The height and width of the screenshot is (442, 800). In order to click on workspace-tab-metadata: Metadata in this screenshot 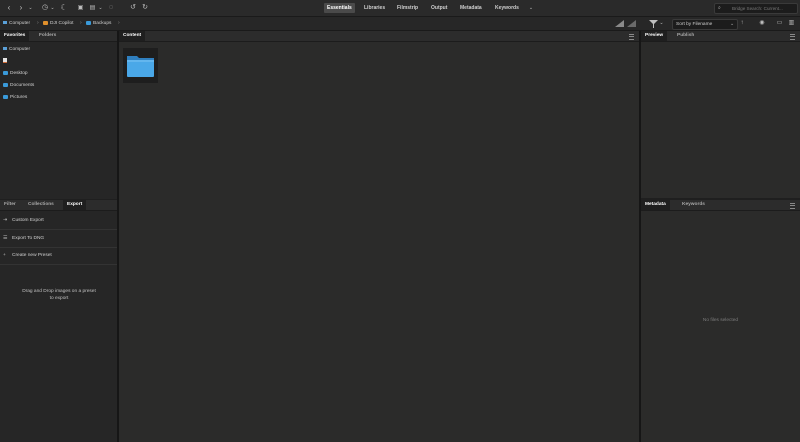, I will do `click(471, 8)`.